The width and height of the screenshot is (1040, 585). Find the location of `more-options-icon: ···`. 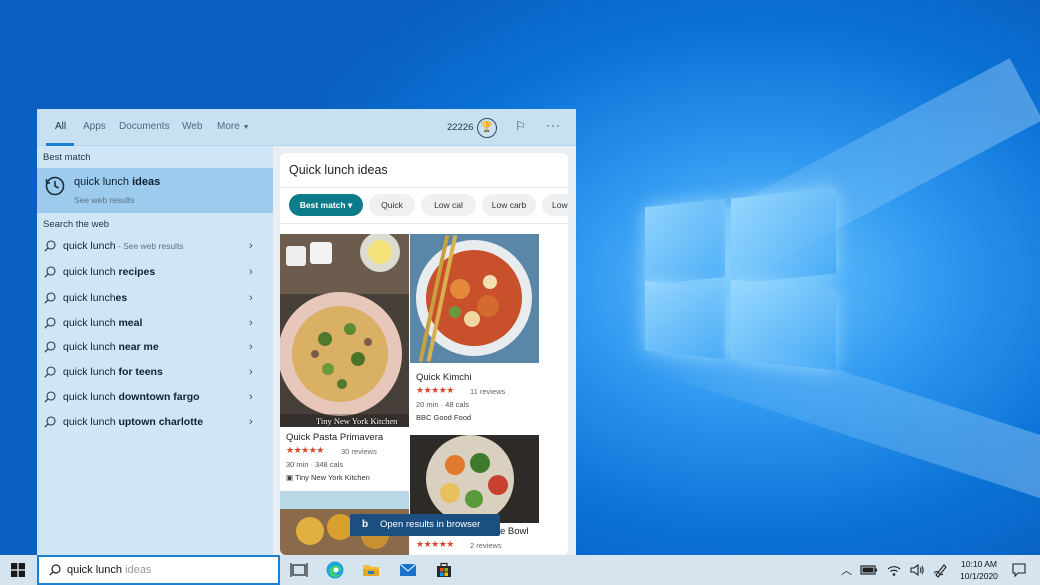

more-options-icon: ··· is located at coordinates (553, 125).